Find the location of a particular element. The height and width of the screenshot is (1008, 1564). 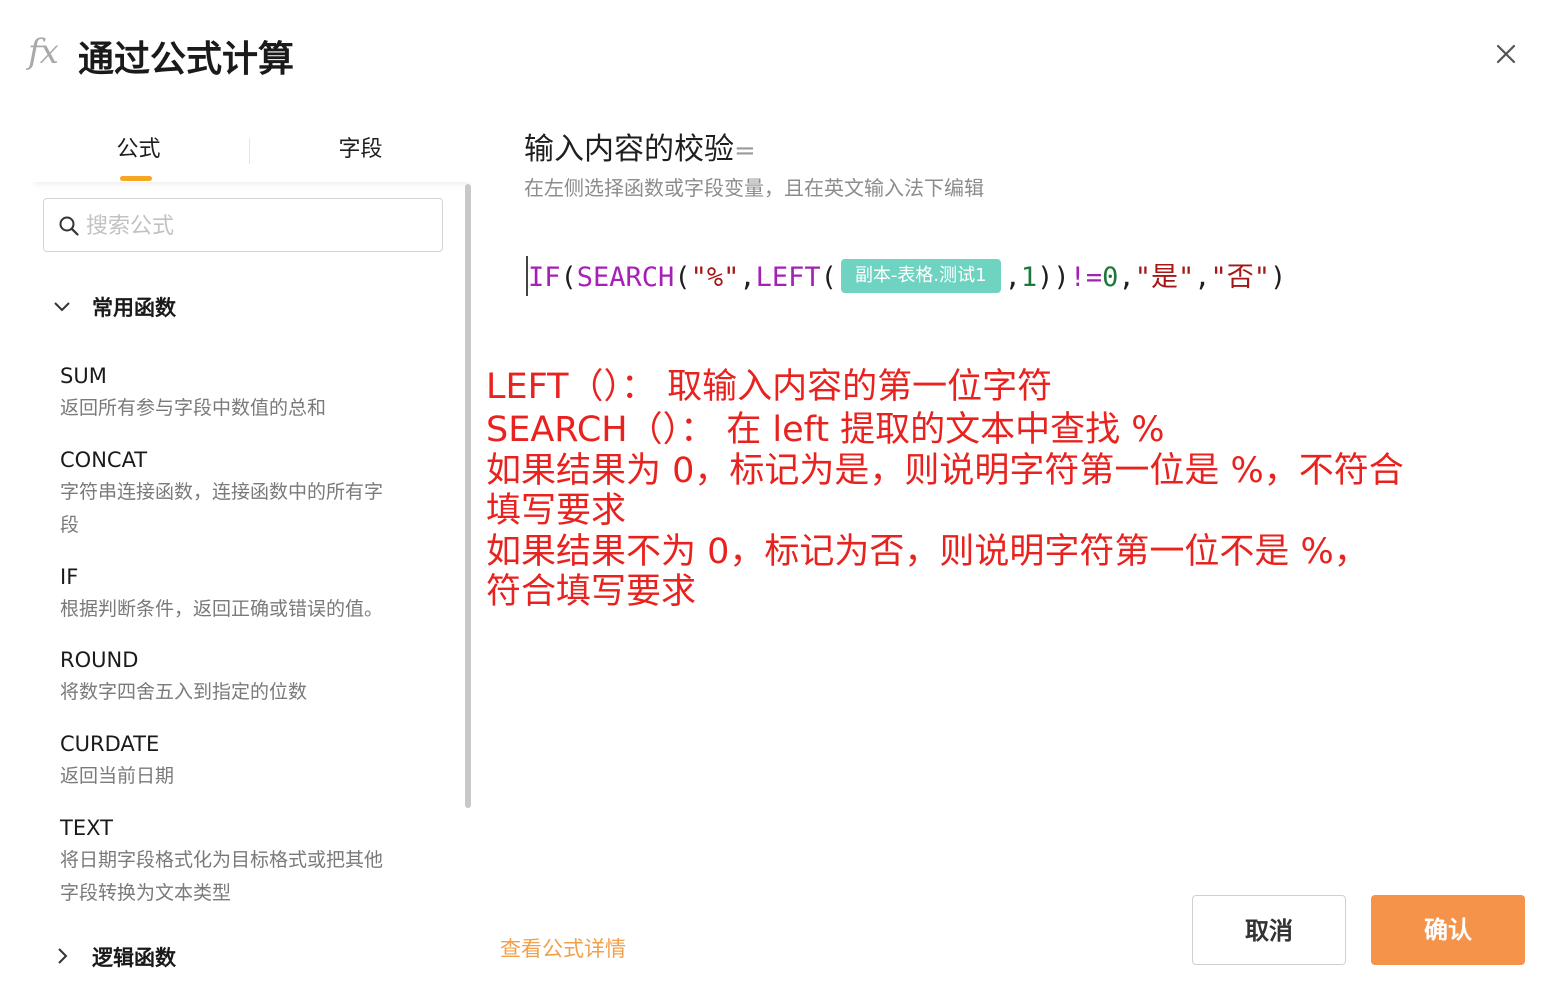

active-tab-indicator is located at coordinates (136, 178).